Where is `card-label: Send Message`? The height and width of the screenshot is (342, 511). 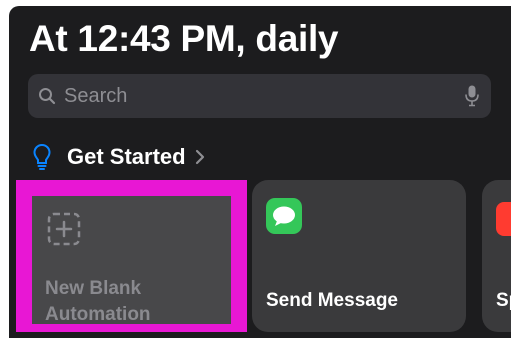 card-label: Send Message is located at coordinates (332, 300).